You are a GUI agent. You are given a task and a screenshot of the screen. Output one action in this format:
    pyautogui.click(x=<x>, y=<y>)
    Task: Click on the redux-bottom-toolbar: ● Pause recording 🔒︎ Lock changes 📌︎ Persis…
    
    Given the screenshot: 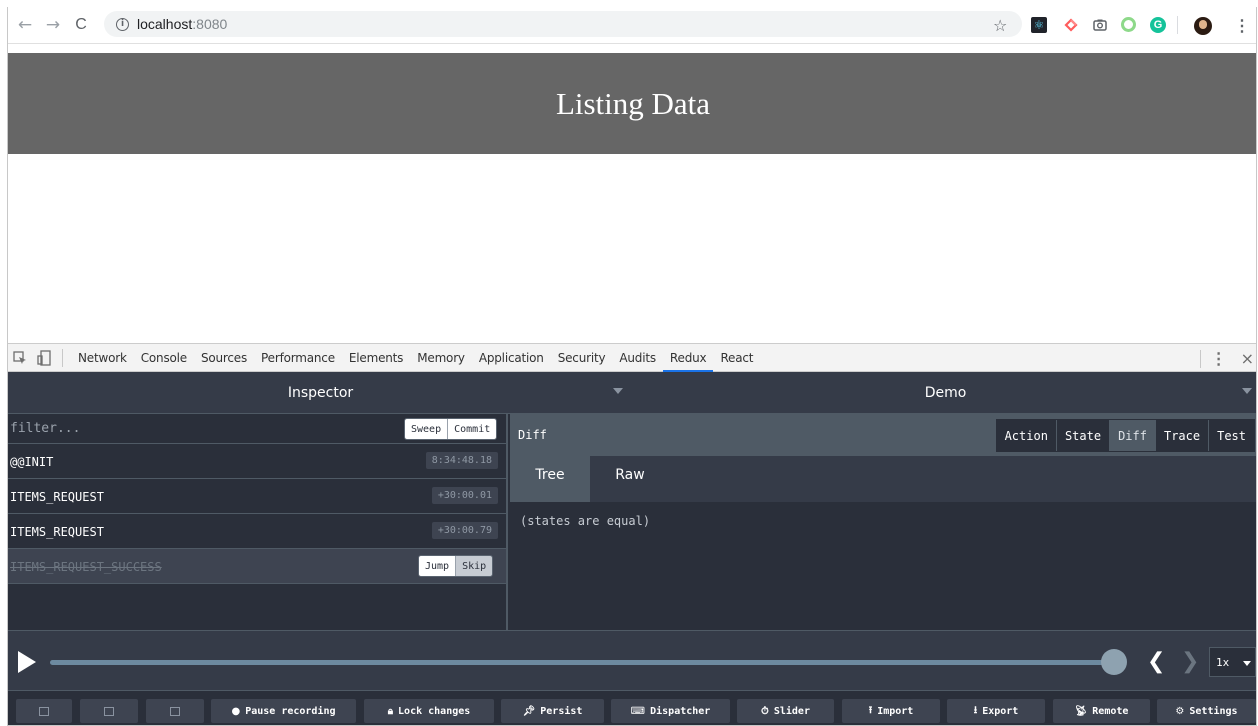 What is the action you would take?
    pyautogui.click(x=632, y=707)
    